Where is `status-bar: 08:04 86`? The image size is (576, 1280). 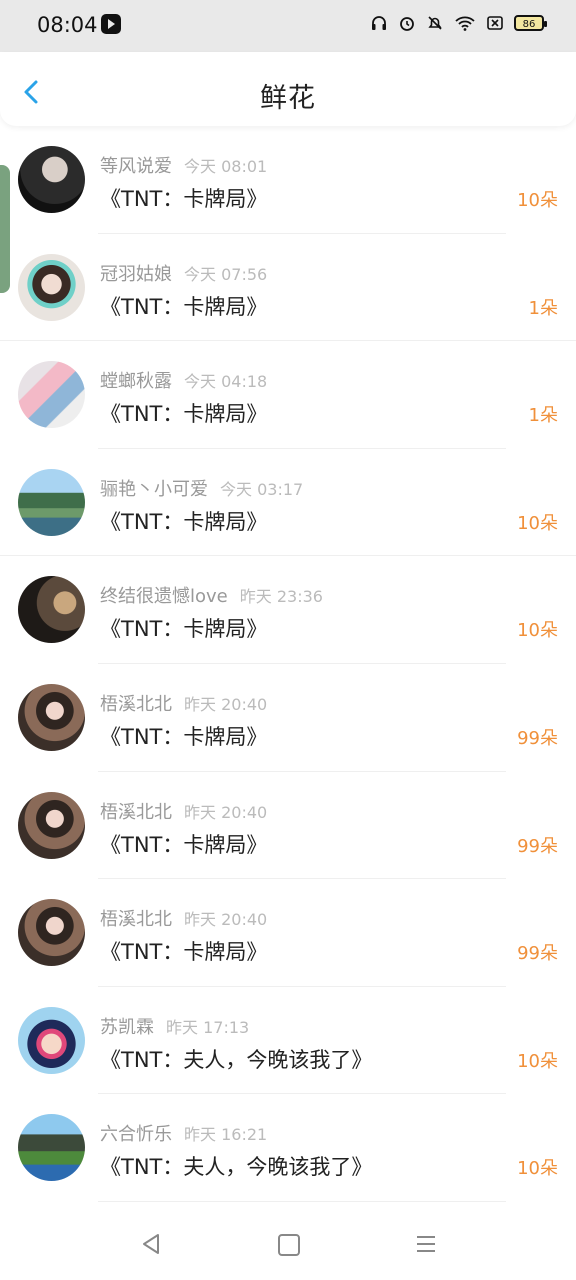
status-bar: 08:04 86 is located at coordinates (288, 26).